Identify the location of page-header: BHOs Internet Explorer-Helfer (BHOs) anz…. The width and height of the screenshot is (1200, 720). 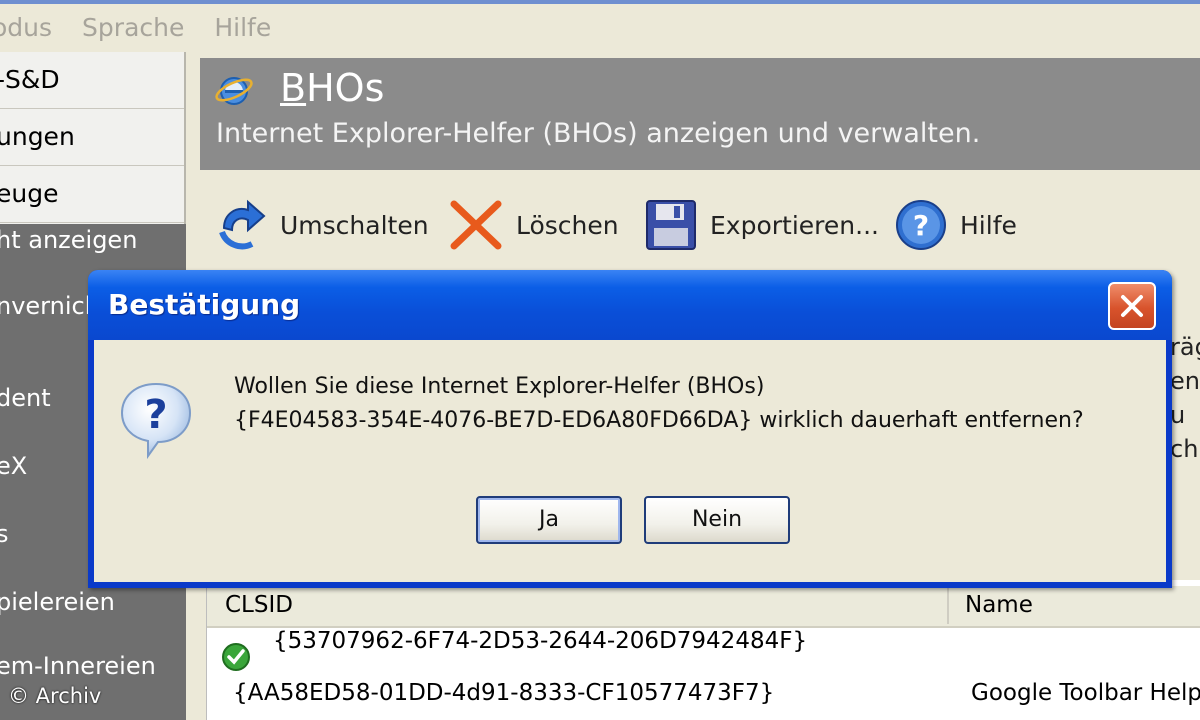
(700, 114).